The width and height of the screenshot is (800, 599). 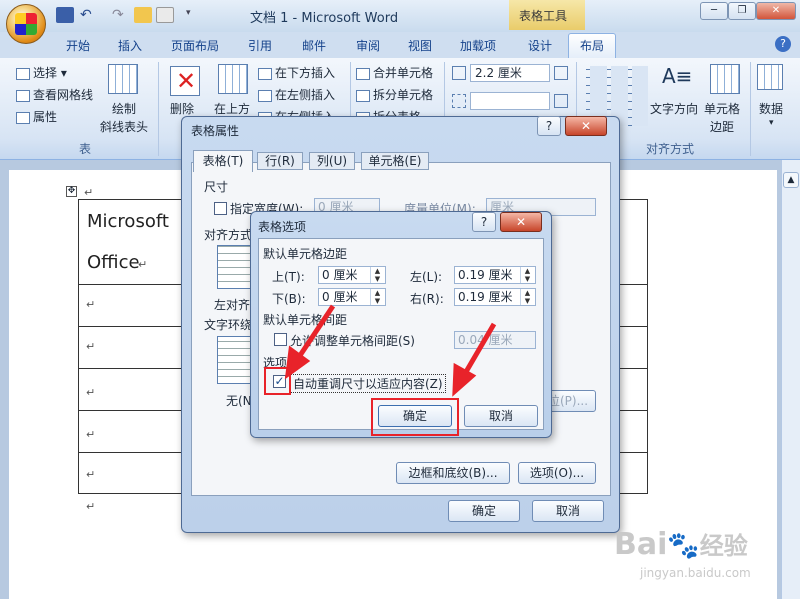 What do you see at coordinates (695, 573) in the screenshot?
I see `watermark-url: jingyan.baidu.com` at bounding box center [695, 573].